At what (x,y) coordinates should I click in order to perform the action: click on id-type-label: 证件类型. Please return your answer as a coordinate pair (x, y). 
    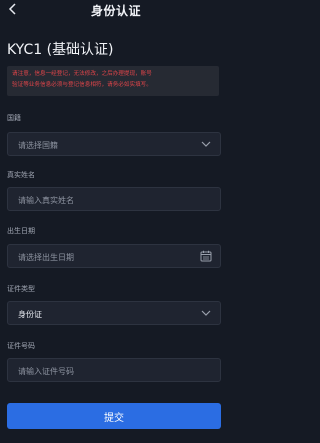
    Looking at the image, I should click on (21, 289).